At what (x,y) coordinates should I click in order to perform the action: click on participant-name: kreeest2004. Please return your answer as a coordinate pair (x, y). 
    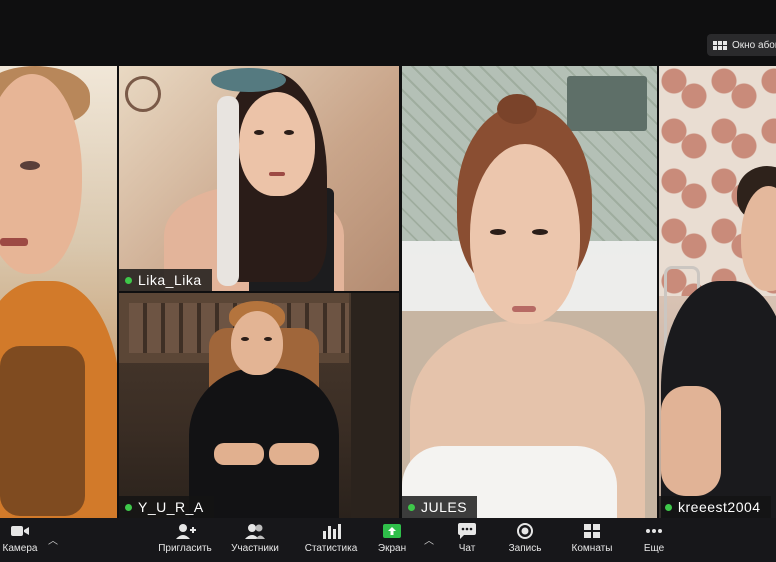
    Looking at the image, I should click on (719, 507).